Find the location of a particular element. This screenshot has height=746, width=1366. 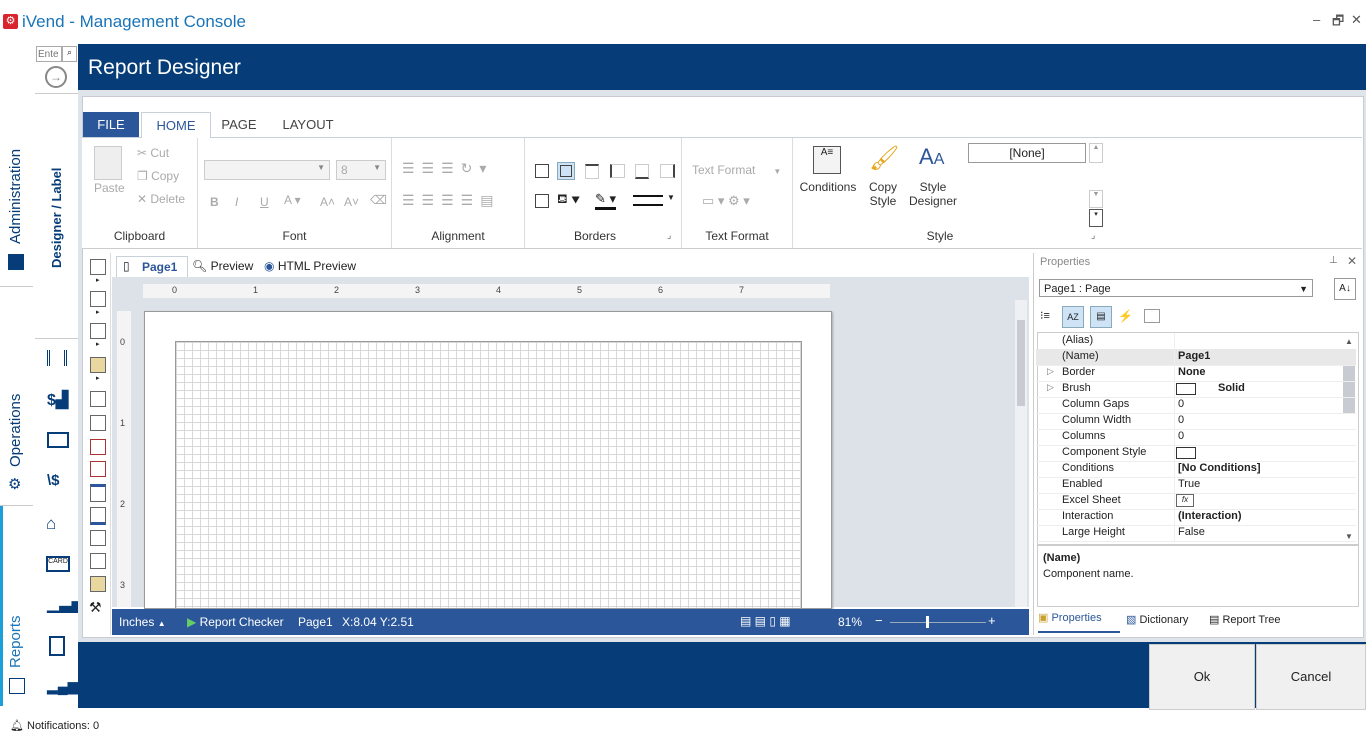

property-row: ▷ Brush Solid is located at coordinates (1196, 389).